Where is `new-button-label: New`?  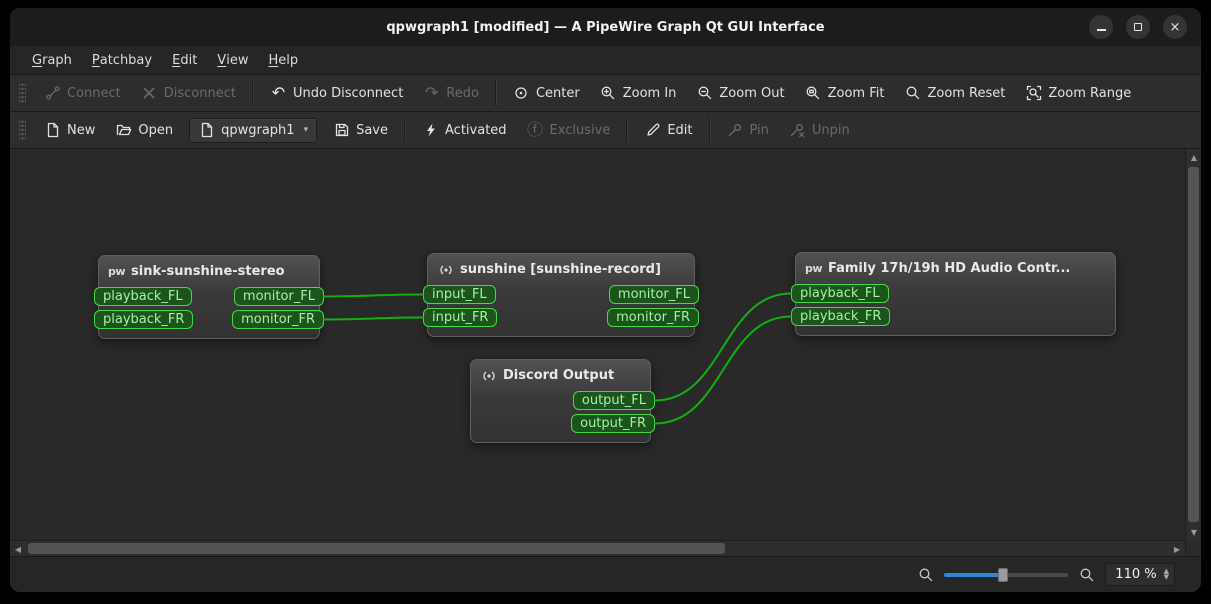 new-button-label: New is located at coordinates (81, 130).